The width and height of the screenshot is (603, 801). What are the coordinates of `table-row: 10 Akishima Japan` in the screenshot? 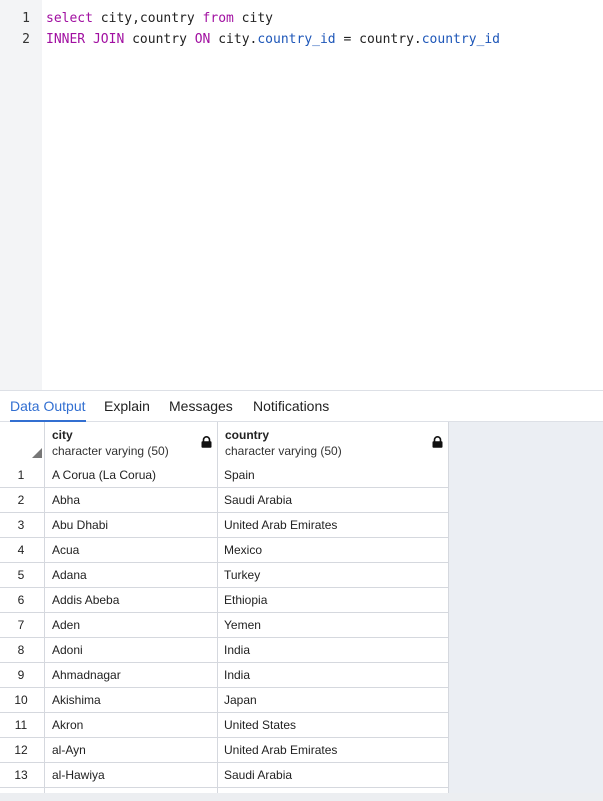 It's located at (224, 700).